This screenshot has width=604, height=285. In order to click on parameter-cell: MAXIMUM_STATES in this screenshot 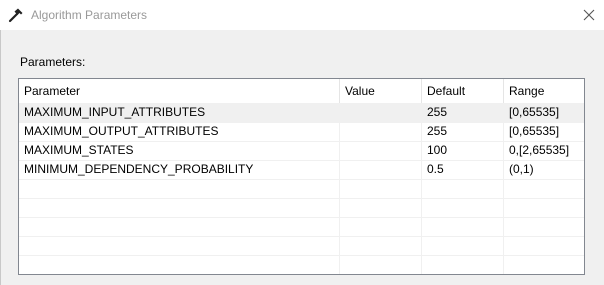, I will do `click(79, 150)`.